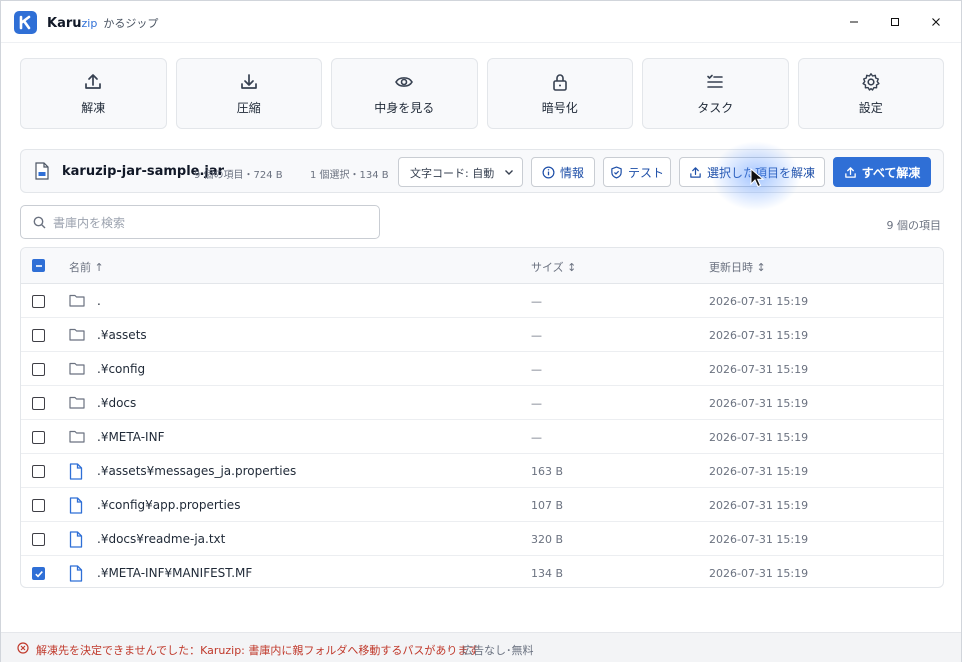 The width and height of the screenshot is (962, 662). What do you see at coordinates (248, 93) in the screenshot?
I see `compress-tool-button: 圧縮` at bounding box center [248, 93].